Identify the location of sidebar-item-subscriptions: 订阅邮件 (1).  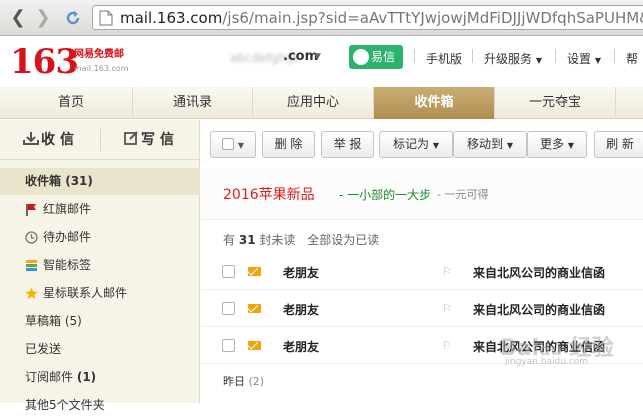
(100, 377).